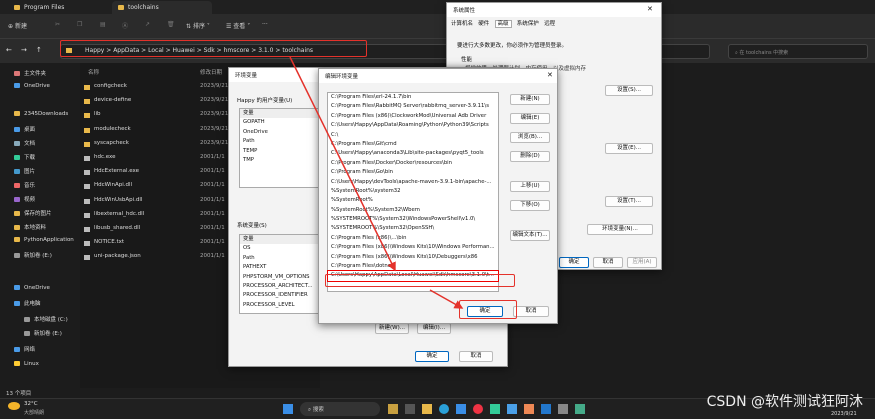 Image resolution: width=875 pixels, height=419 pixels. I want to click on share-icon: ↗, so click(147, 24).